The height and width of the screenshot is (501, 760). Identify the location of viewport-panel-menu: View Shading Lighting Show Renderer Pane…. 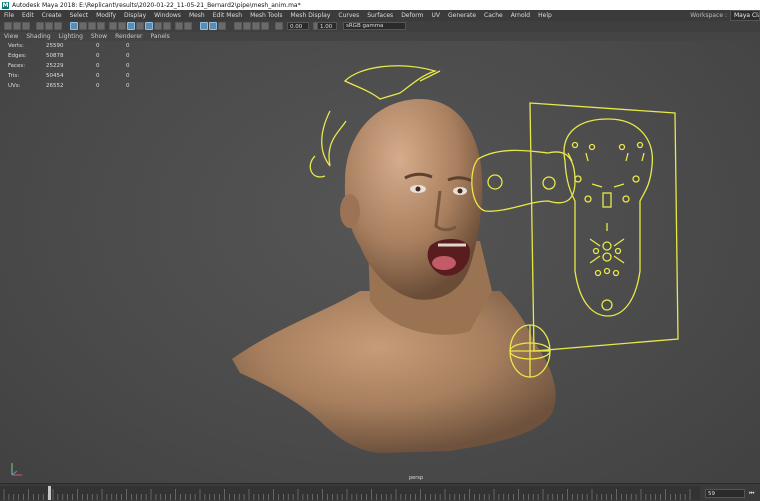
(380, 36).